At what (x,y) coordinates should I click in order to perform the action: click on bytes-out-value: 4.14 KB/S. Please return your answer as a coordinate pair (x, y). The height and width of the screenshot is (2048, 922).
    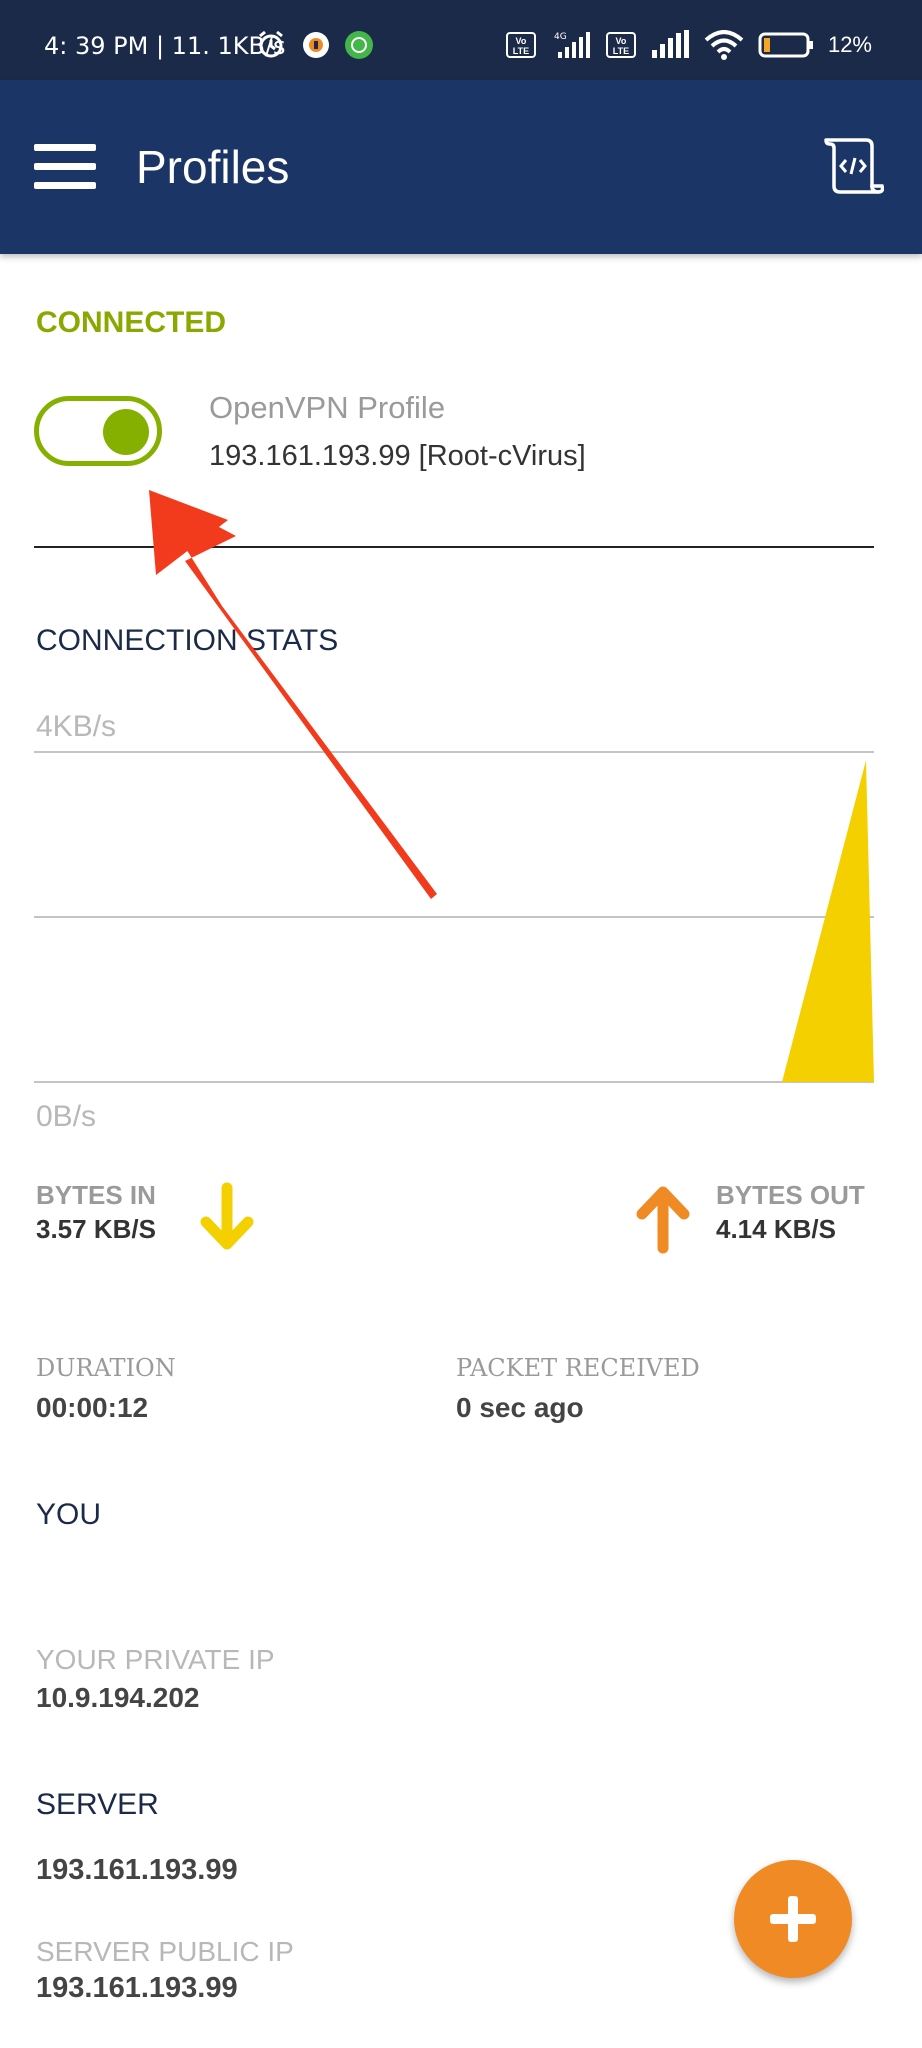
    Looking at the image, I should click on (776, 1229).